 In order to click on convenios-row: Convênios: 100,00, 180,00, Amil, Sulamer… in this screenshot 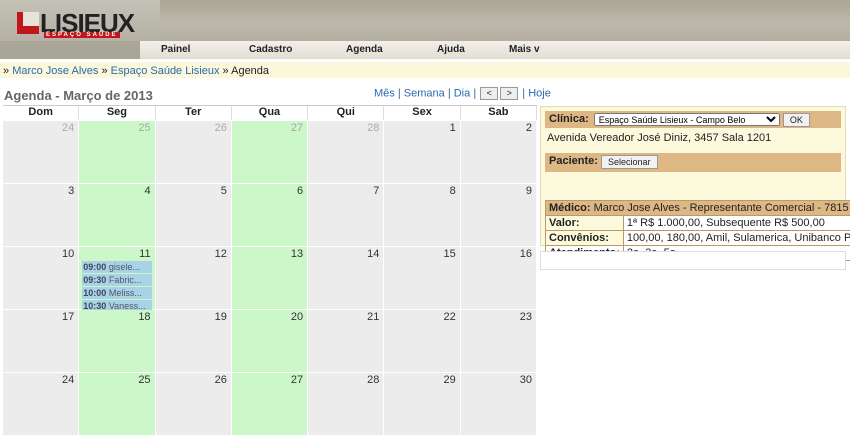, I will do `click(698, 238)`.